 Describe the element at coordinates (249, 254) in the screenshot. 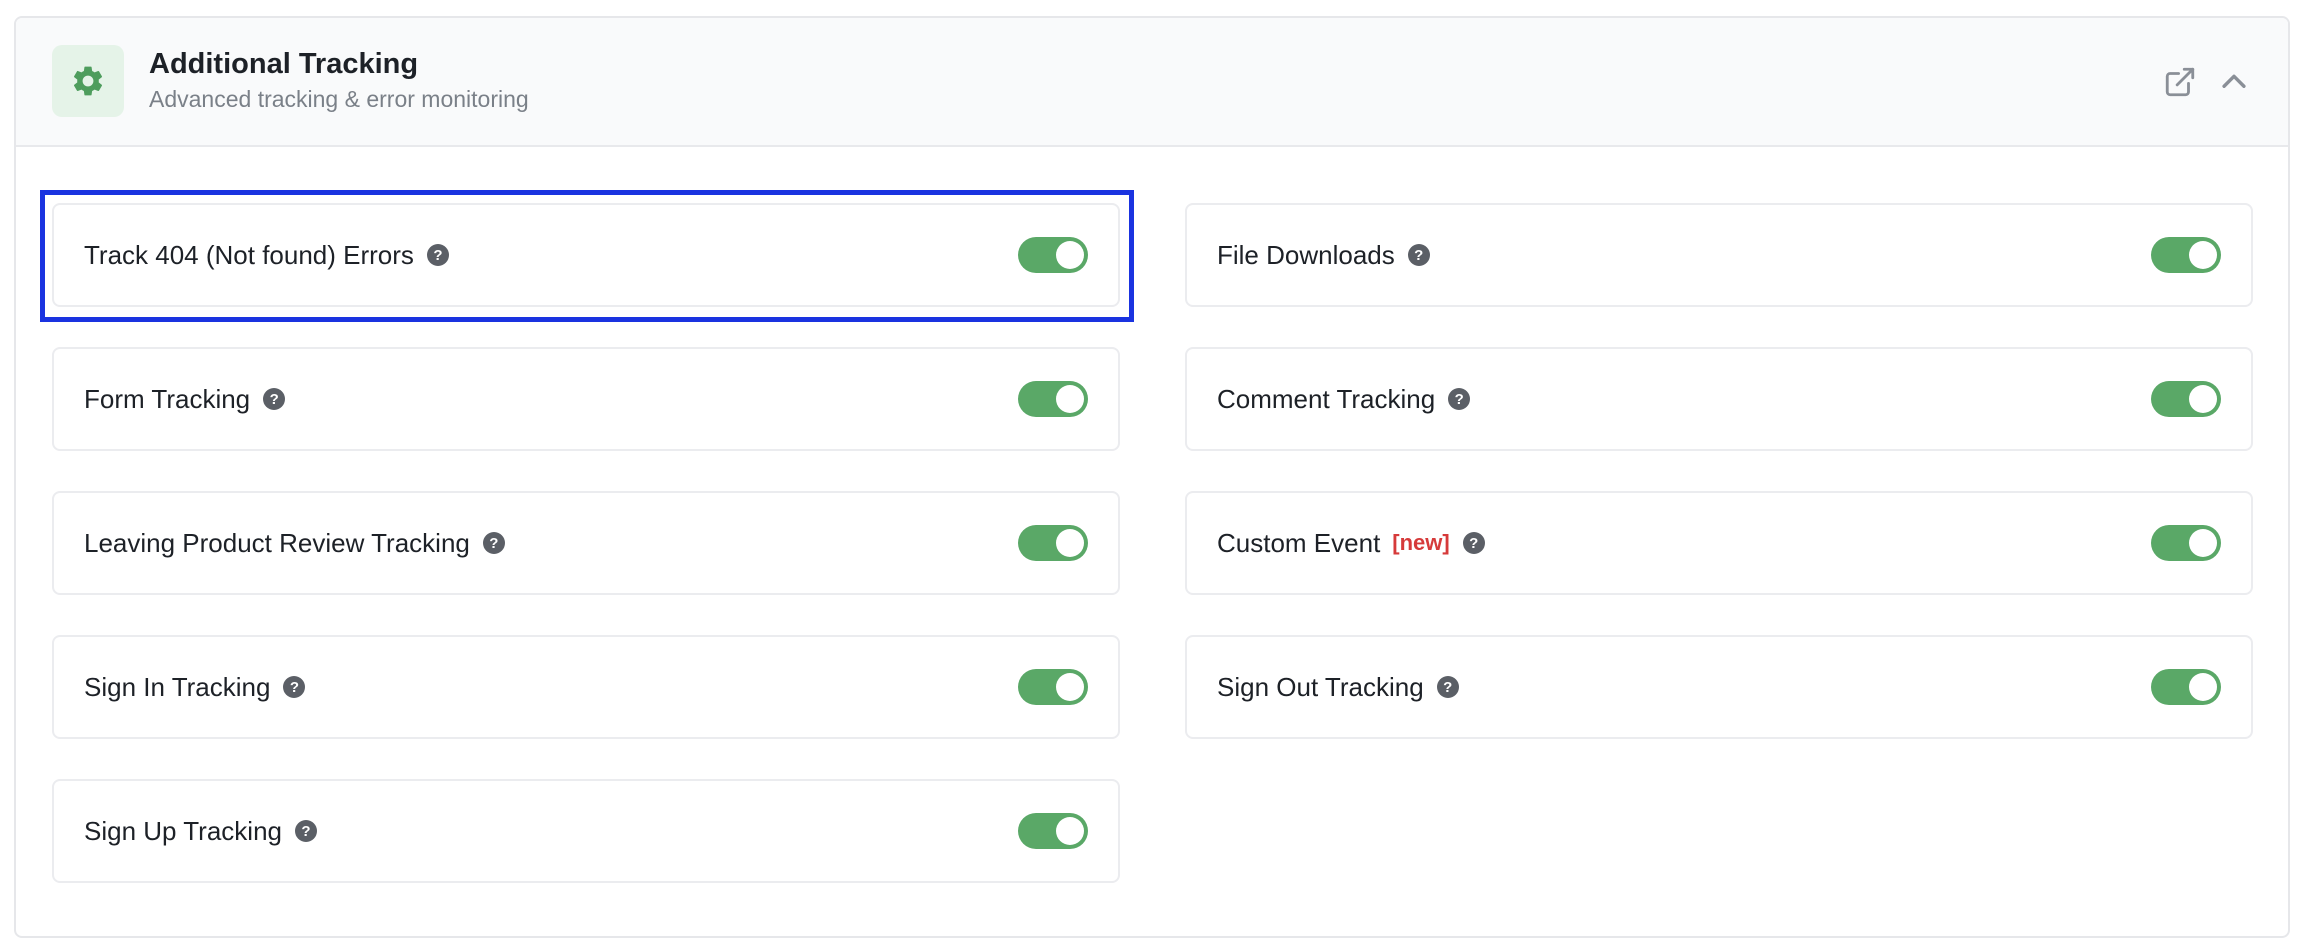

I see `setting-label: Track 404 (Not found) Errors` at that location.